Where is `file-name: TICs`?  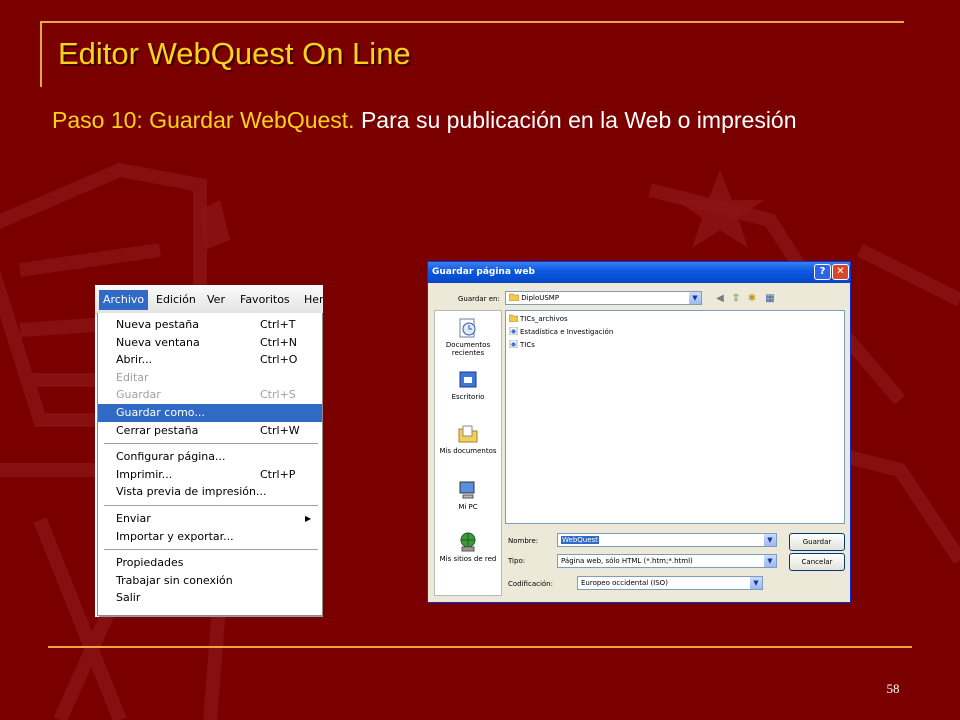 file-name: TICs is located at coordinates (527, 345).